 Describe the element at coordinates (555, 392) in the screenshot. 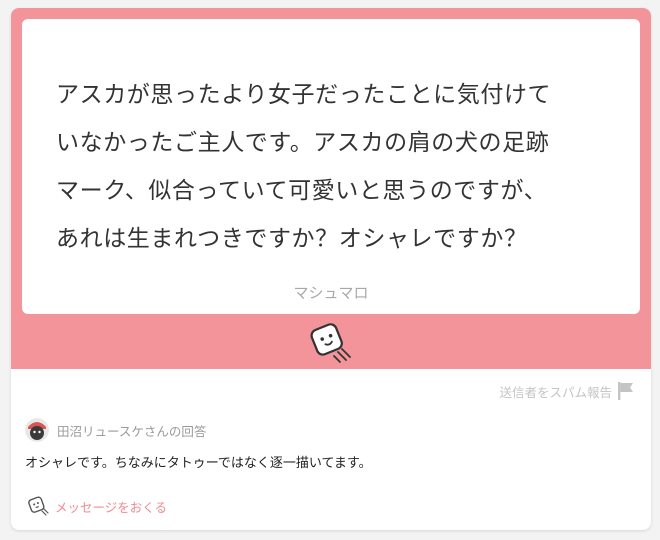

I see `report-spam-label: 送信者をスパム報告` at that location.